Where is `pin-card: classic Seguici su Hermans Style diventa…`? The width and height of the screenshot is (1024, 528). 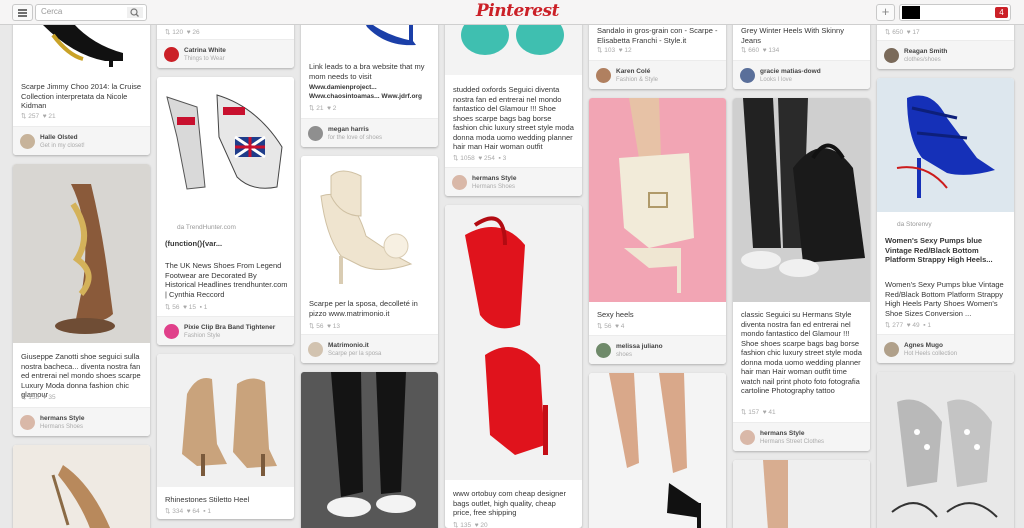 pin-card: classic Seguici su Hermans Style diventa… is located at coordinates (801, 274).